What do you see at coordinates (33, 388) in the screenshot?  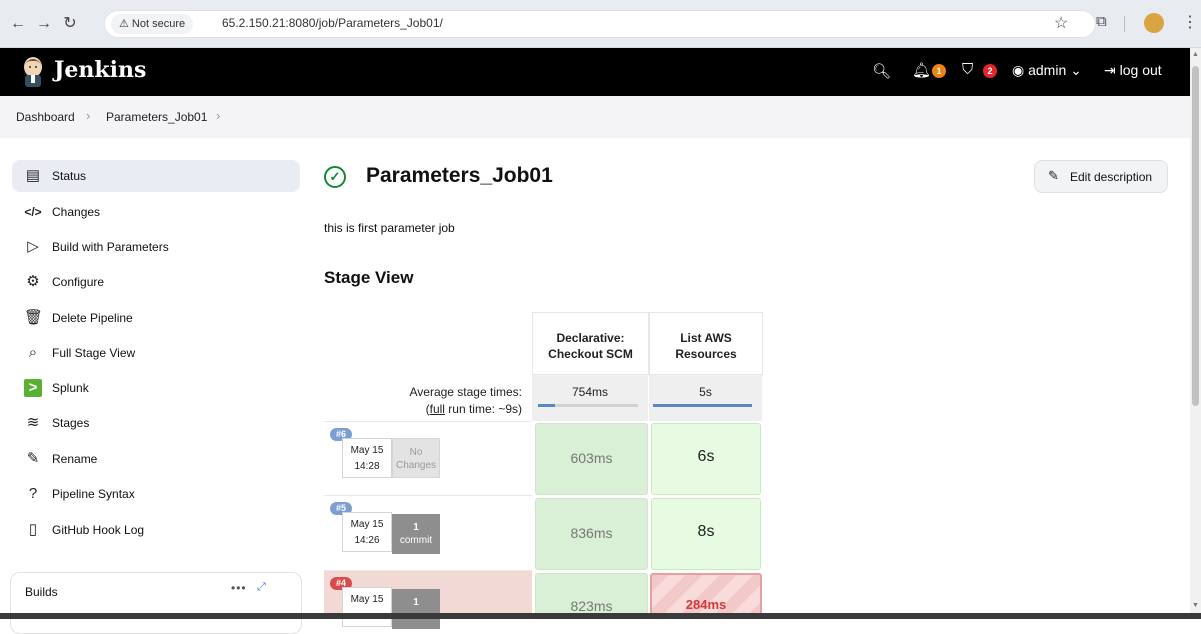 I see `splunk-icon: >` at bounding box center [33, 388].